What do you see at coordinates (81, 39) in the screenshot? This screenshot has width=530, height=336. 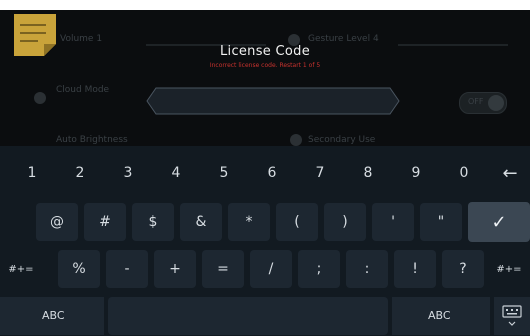 I see `bg-label-volume: Volume 1` at bounding box center [81, 39].